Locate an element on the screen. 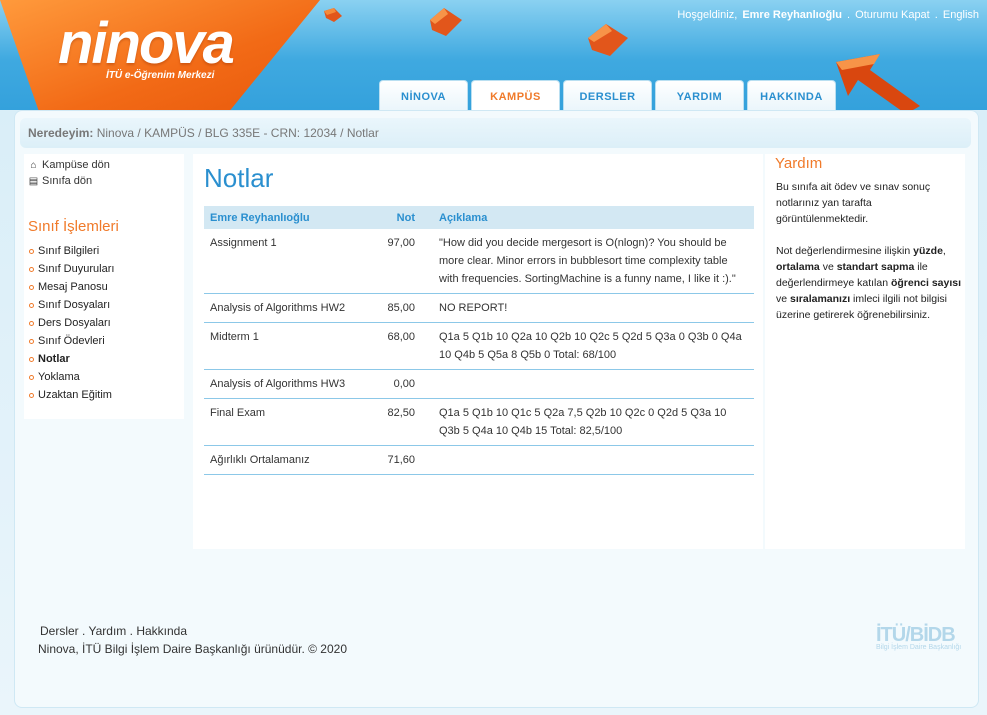  menu-item-sinif-dosyalari: Sınıf Dosyaları is located at coordinates (71, 305).